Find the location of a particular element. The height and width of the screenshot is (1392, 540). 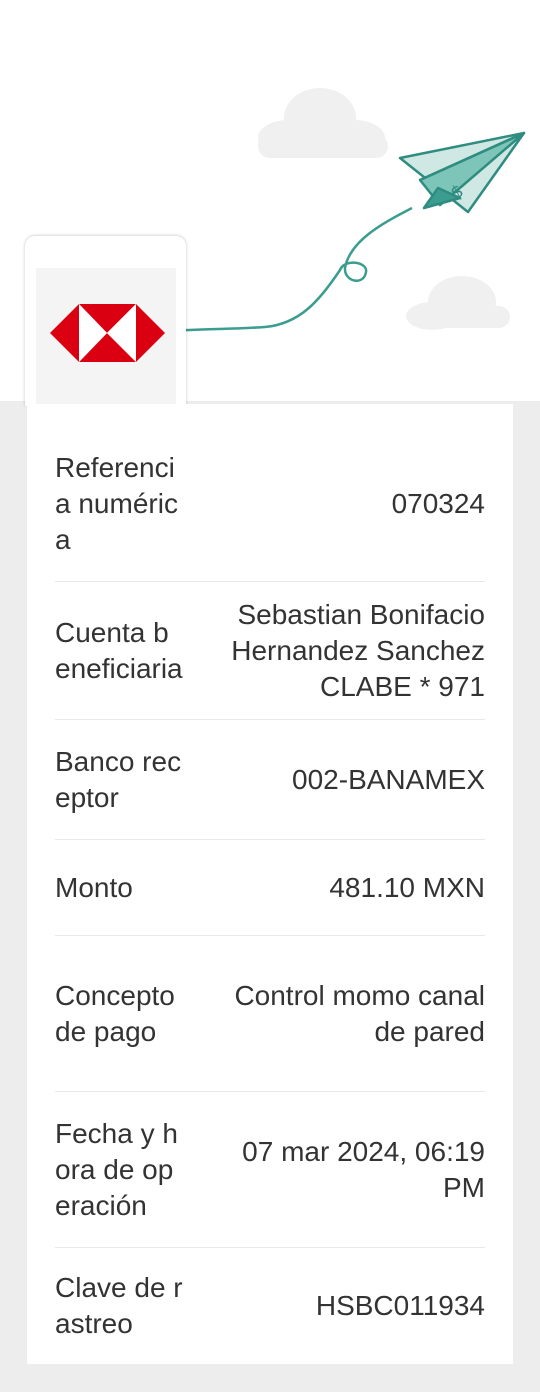

detail-value-line: 002-BANAMEX is located at coordinates (388, 779).